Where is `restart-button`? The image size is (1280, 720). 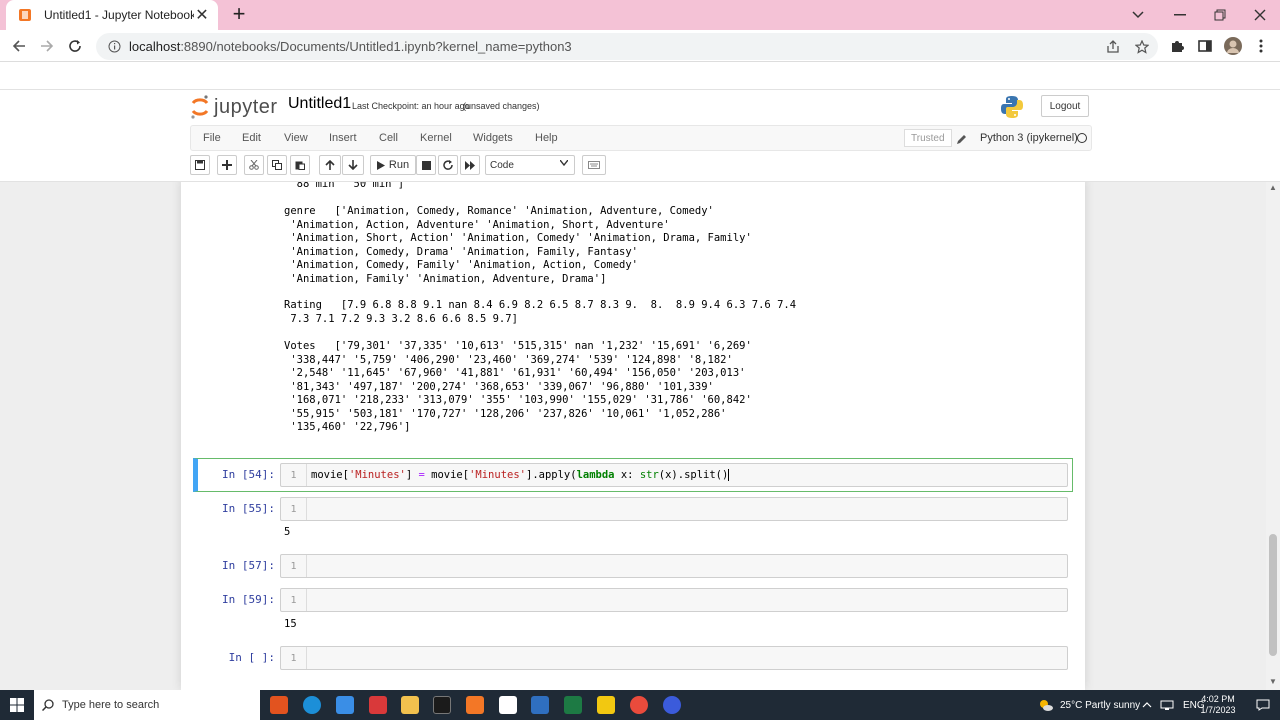
restart-button is located at coordinates (448, 165).